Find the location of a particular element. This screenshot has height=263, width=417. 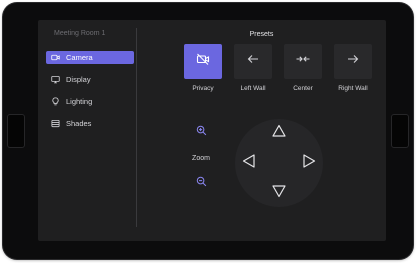

tilt-up-button is located at coordinates (279, 133).